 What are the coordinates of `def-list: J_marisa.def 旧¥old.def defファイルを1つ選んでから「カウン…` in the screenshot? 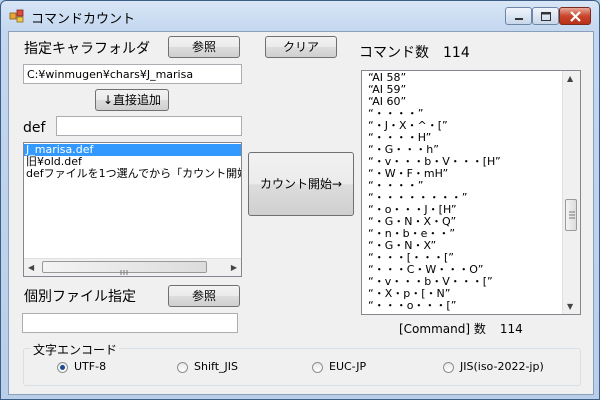 It's located at (132, 209).